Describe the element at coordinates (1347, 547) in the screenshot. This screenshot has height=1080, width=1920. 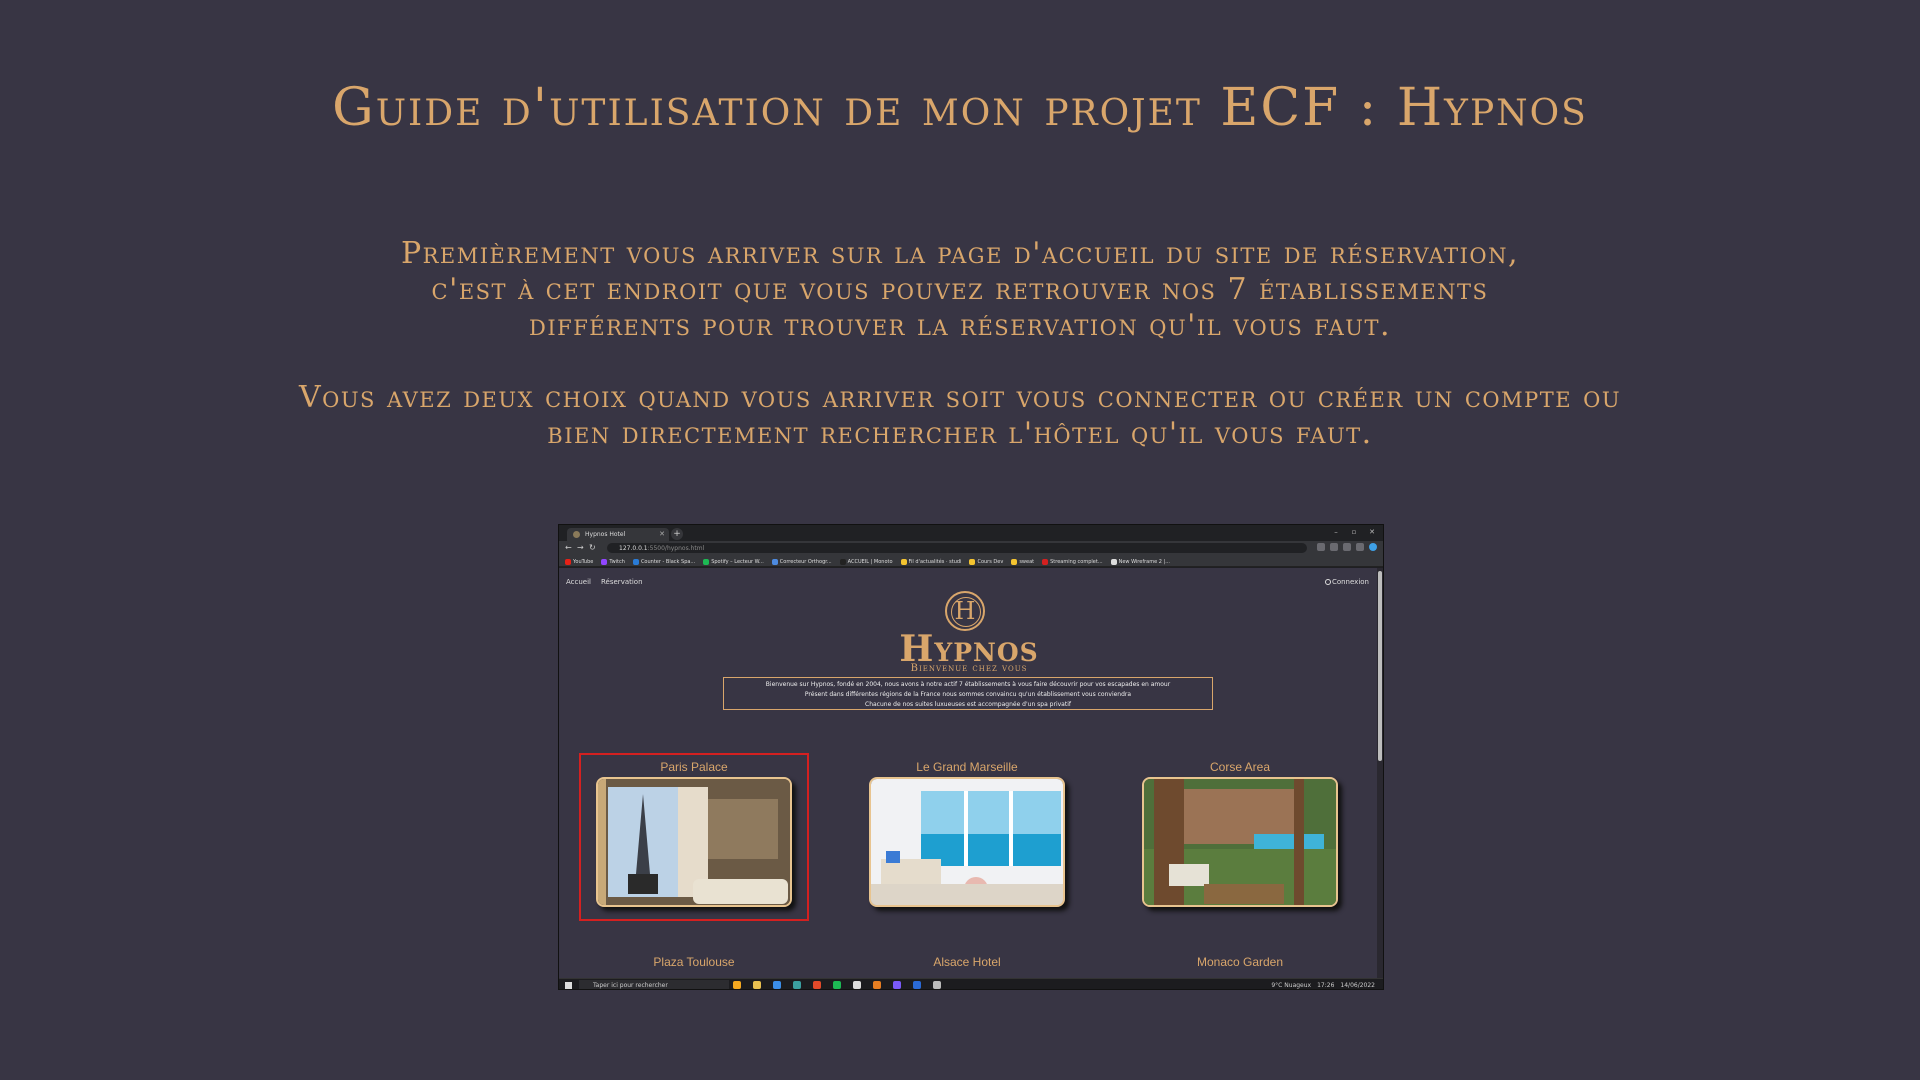
I see `extensions-icon` at that location.